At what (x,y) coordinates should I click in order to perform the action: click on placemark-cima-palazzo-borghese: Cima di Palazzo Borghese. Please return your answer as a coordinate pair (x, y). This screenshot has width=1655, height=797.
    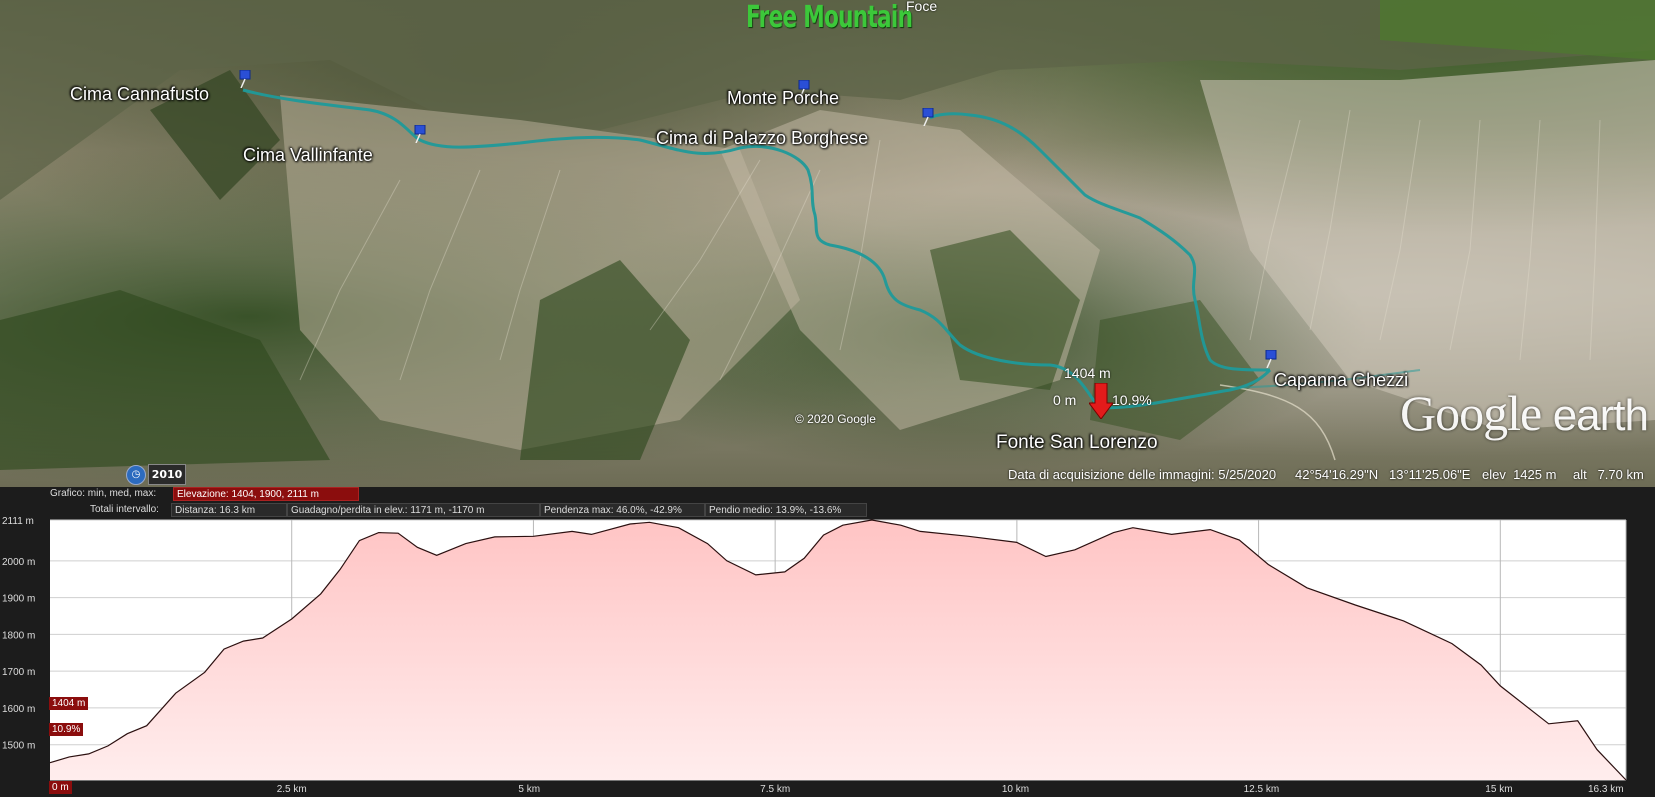
    Looking at the image, I should click on (762, 138).